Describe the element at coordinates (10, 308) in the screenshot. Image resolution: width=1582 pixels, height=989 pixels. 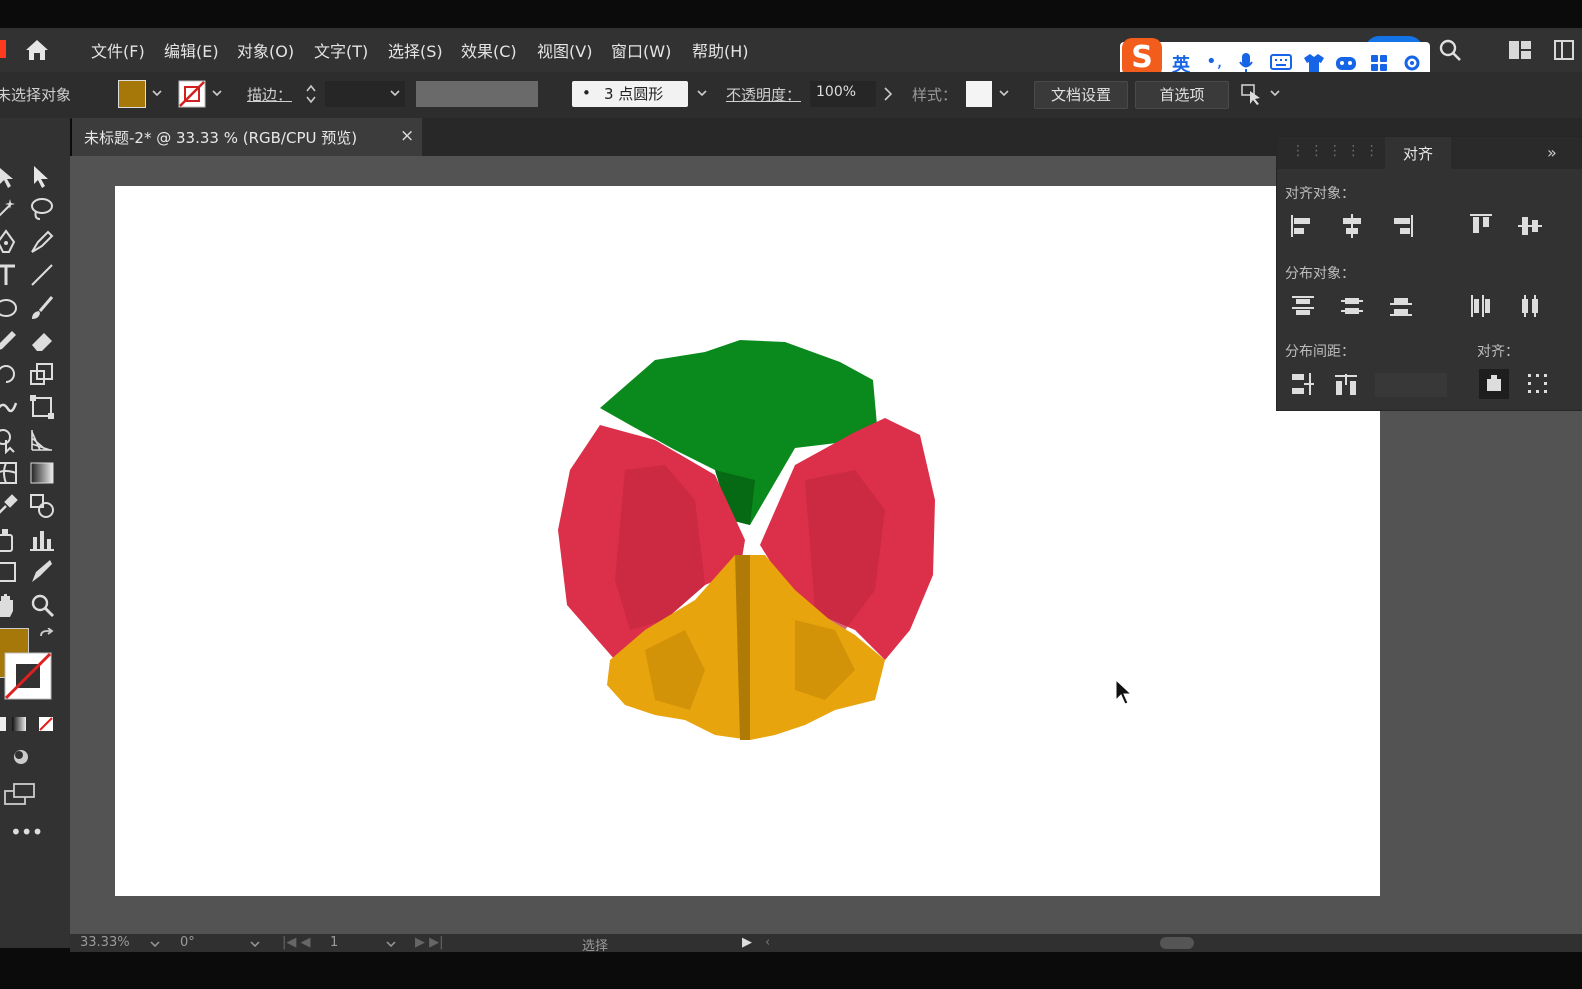
I see `ellipse-tool-icon` at that location.